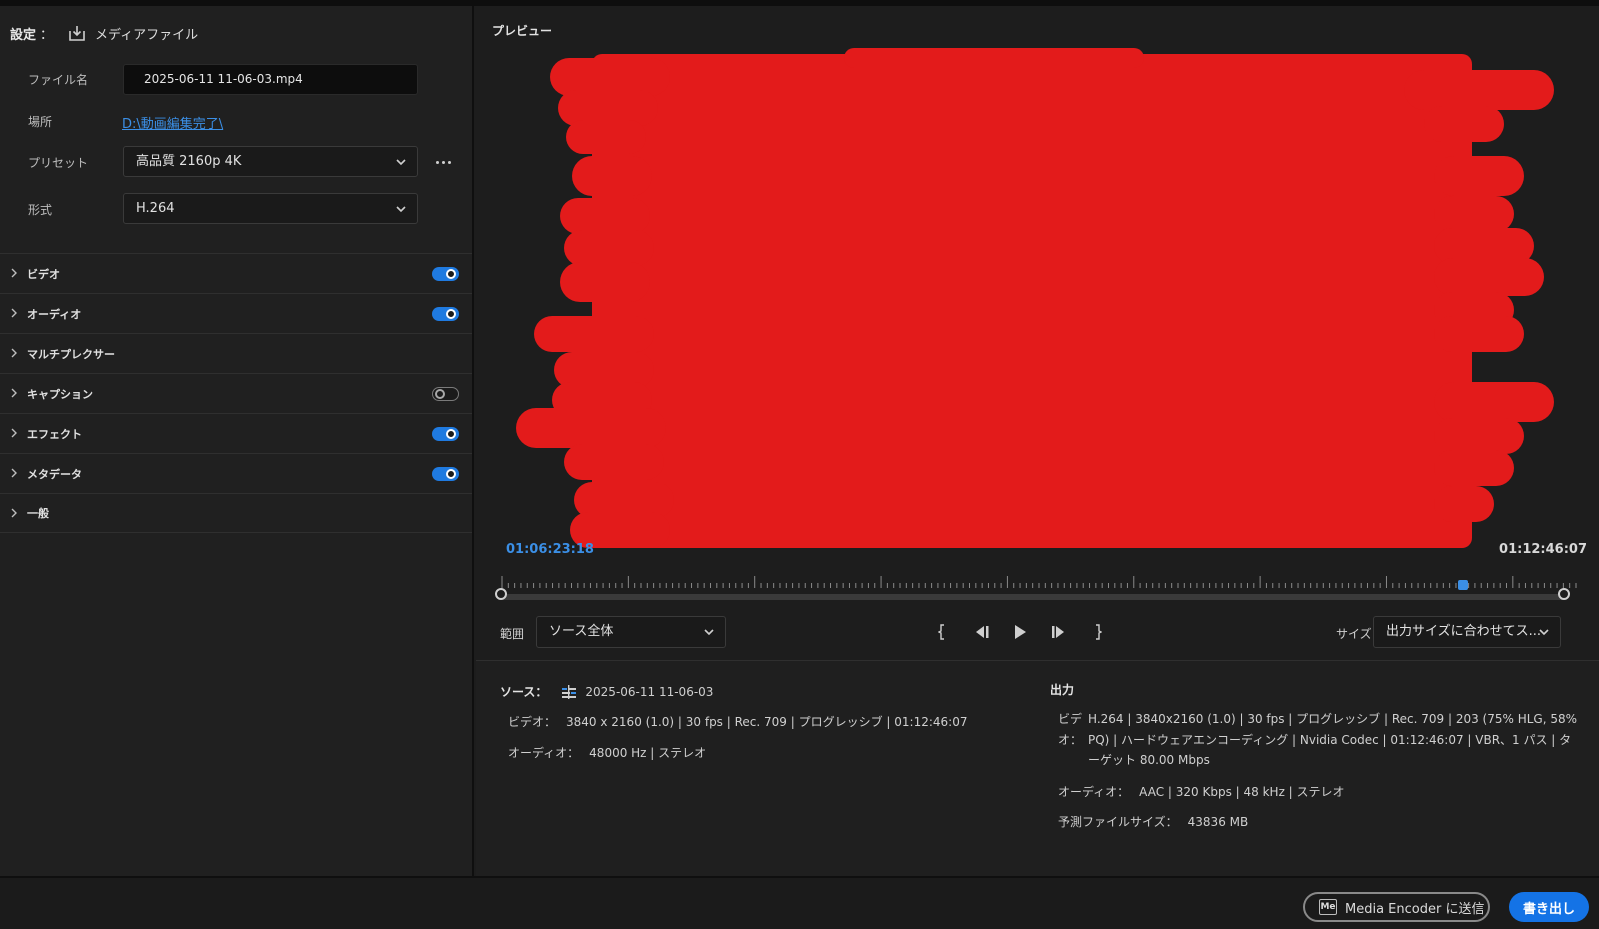  What do you see at coordinates (1543, 549) in the screenshot?
I see `end-timecode: 01:12:46:07` at bounding box center [1543, 549].